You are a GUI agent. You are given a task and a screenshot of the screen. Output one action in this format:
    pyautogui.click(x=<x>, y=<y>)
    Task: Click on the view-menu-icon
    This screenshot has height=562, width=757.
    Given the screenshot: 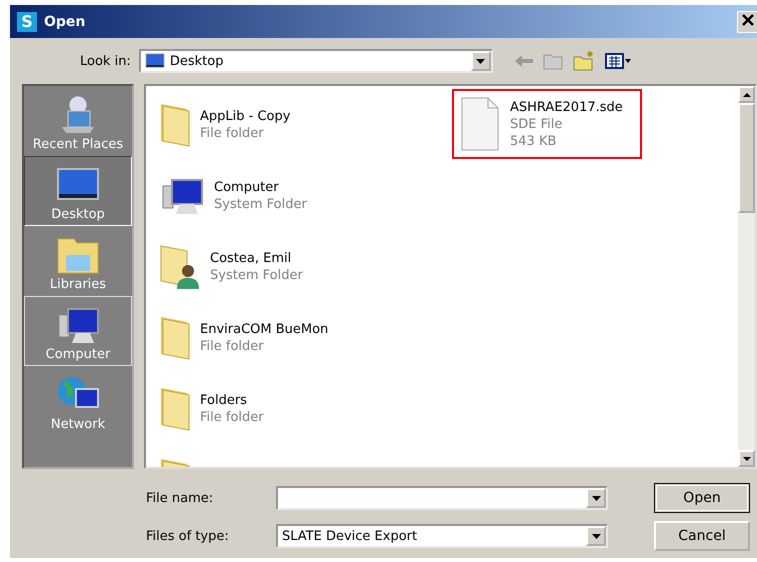 What is the action you would take?
    pyautogui.click(x=617, y=61)
    